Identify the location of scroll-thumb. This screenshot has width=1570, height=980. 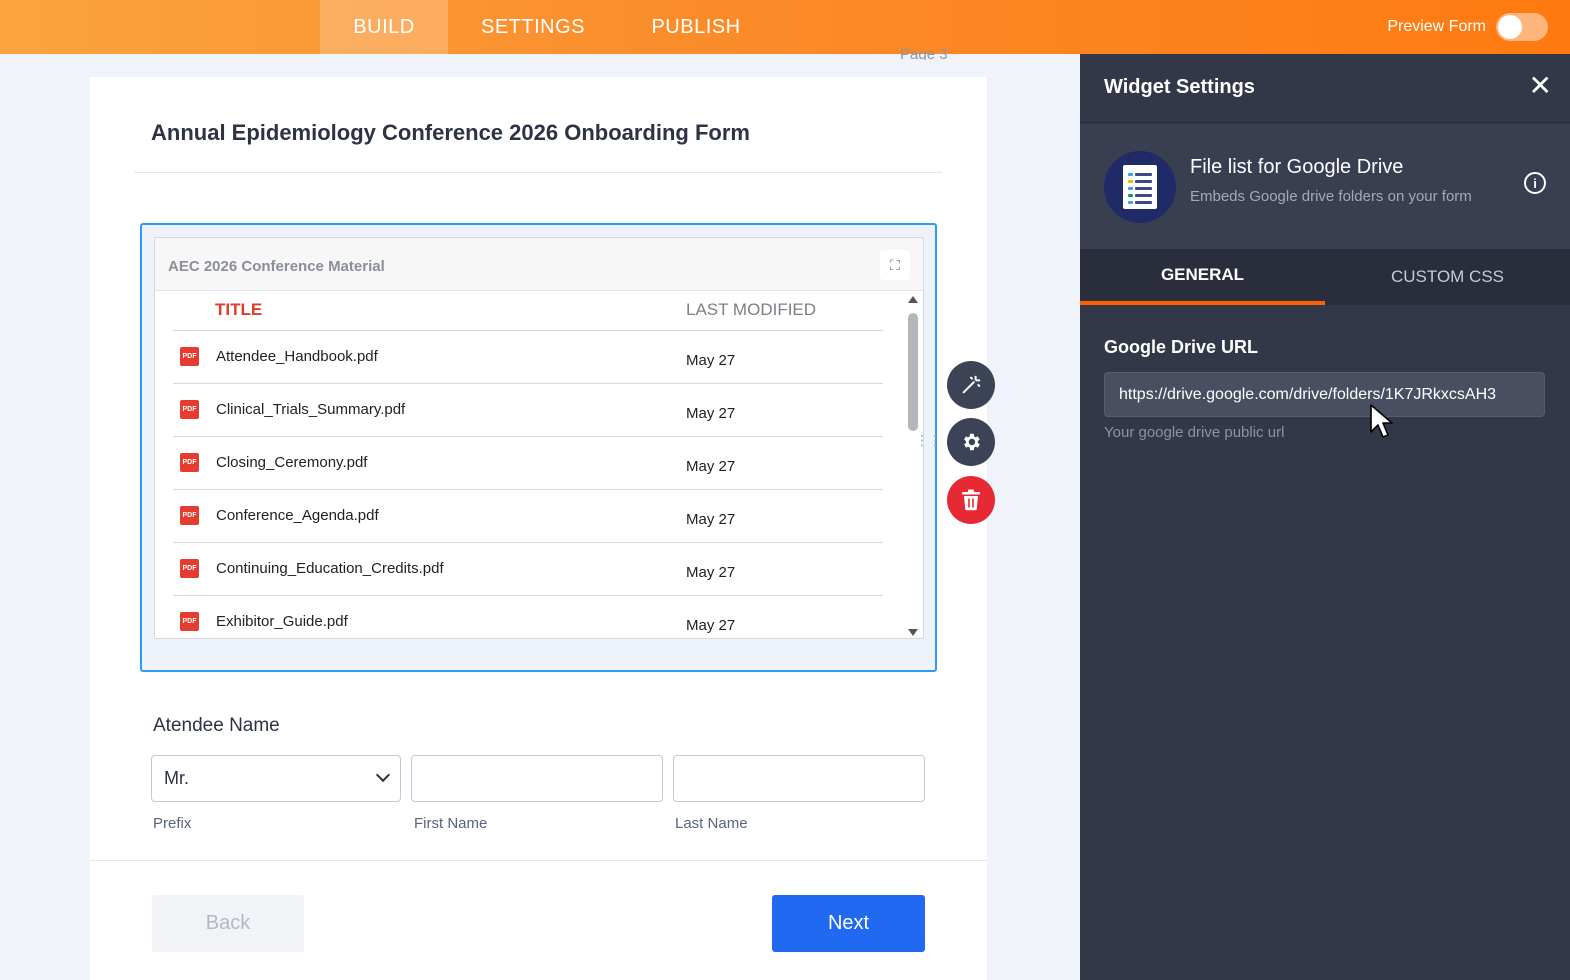
(913, 372).